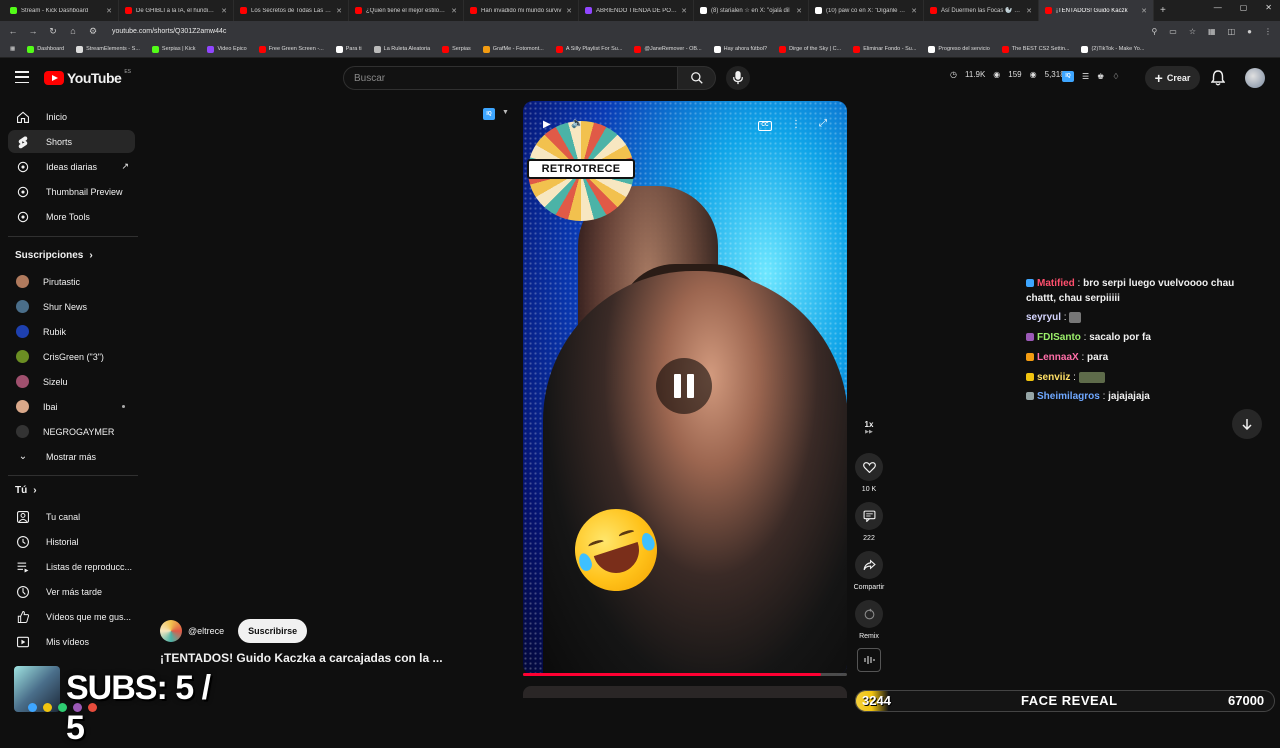  I want to click on chevron-down-icon: ▼, so click(505, 112).